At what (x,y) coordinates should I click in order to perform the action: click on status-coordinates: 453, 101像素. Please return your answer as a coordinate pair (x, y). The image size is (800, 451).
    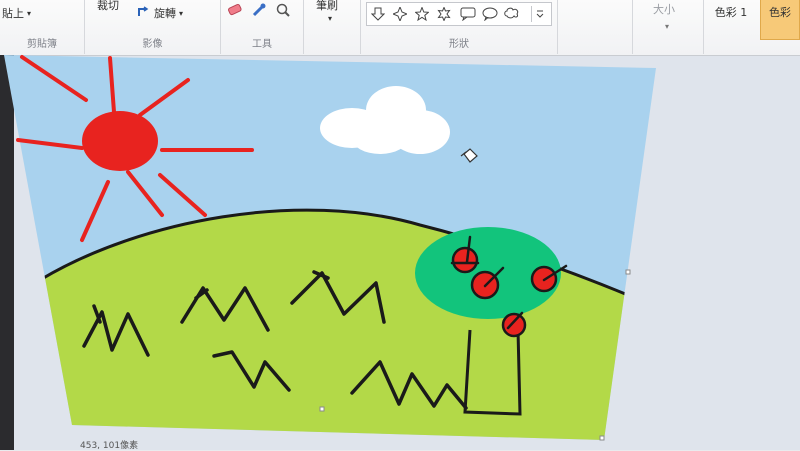
    Looking at the image, I should click on (109, 446).